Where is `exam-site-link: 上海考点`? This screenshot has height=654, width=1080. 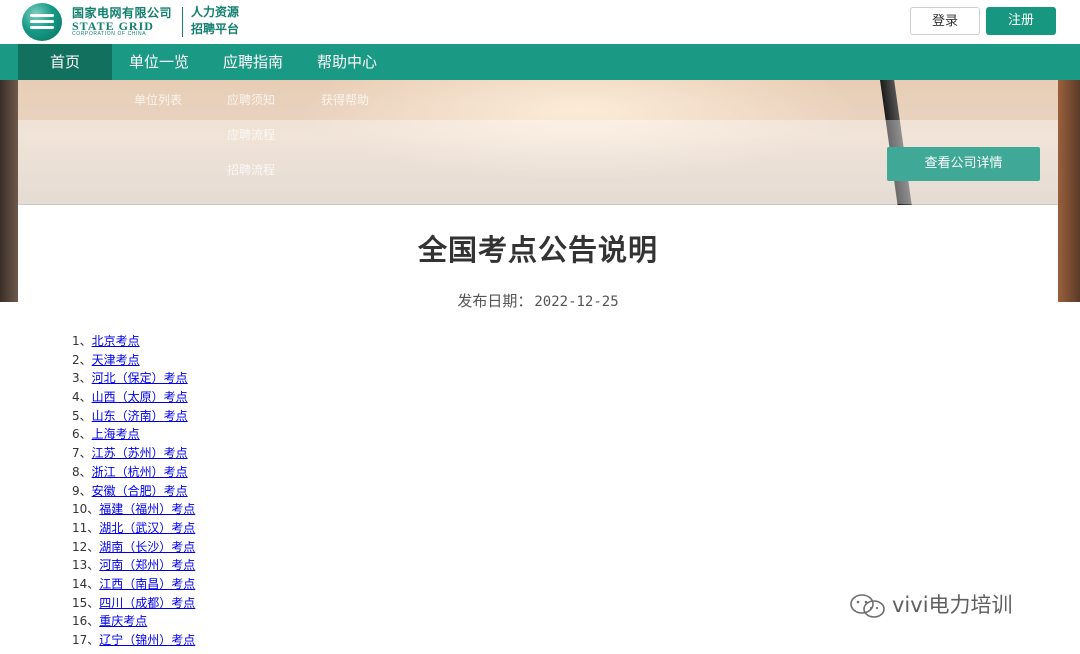
exam-site-link: 上海考点 is located at coordinates (116, 434).